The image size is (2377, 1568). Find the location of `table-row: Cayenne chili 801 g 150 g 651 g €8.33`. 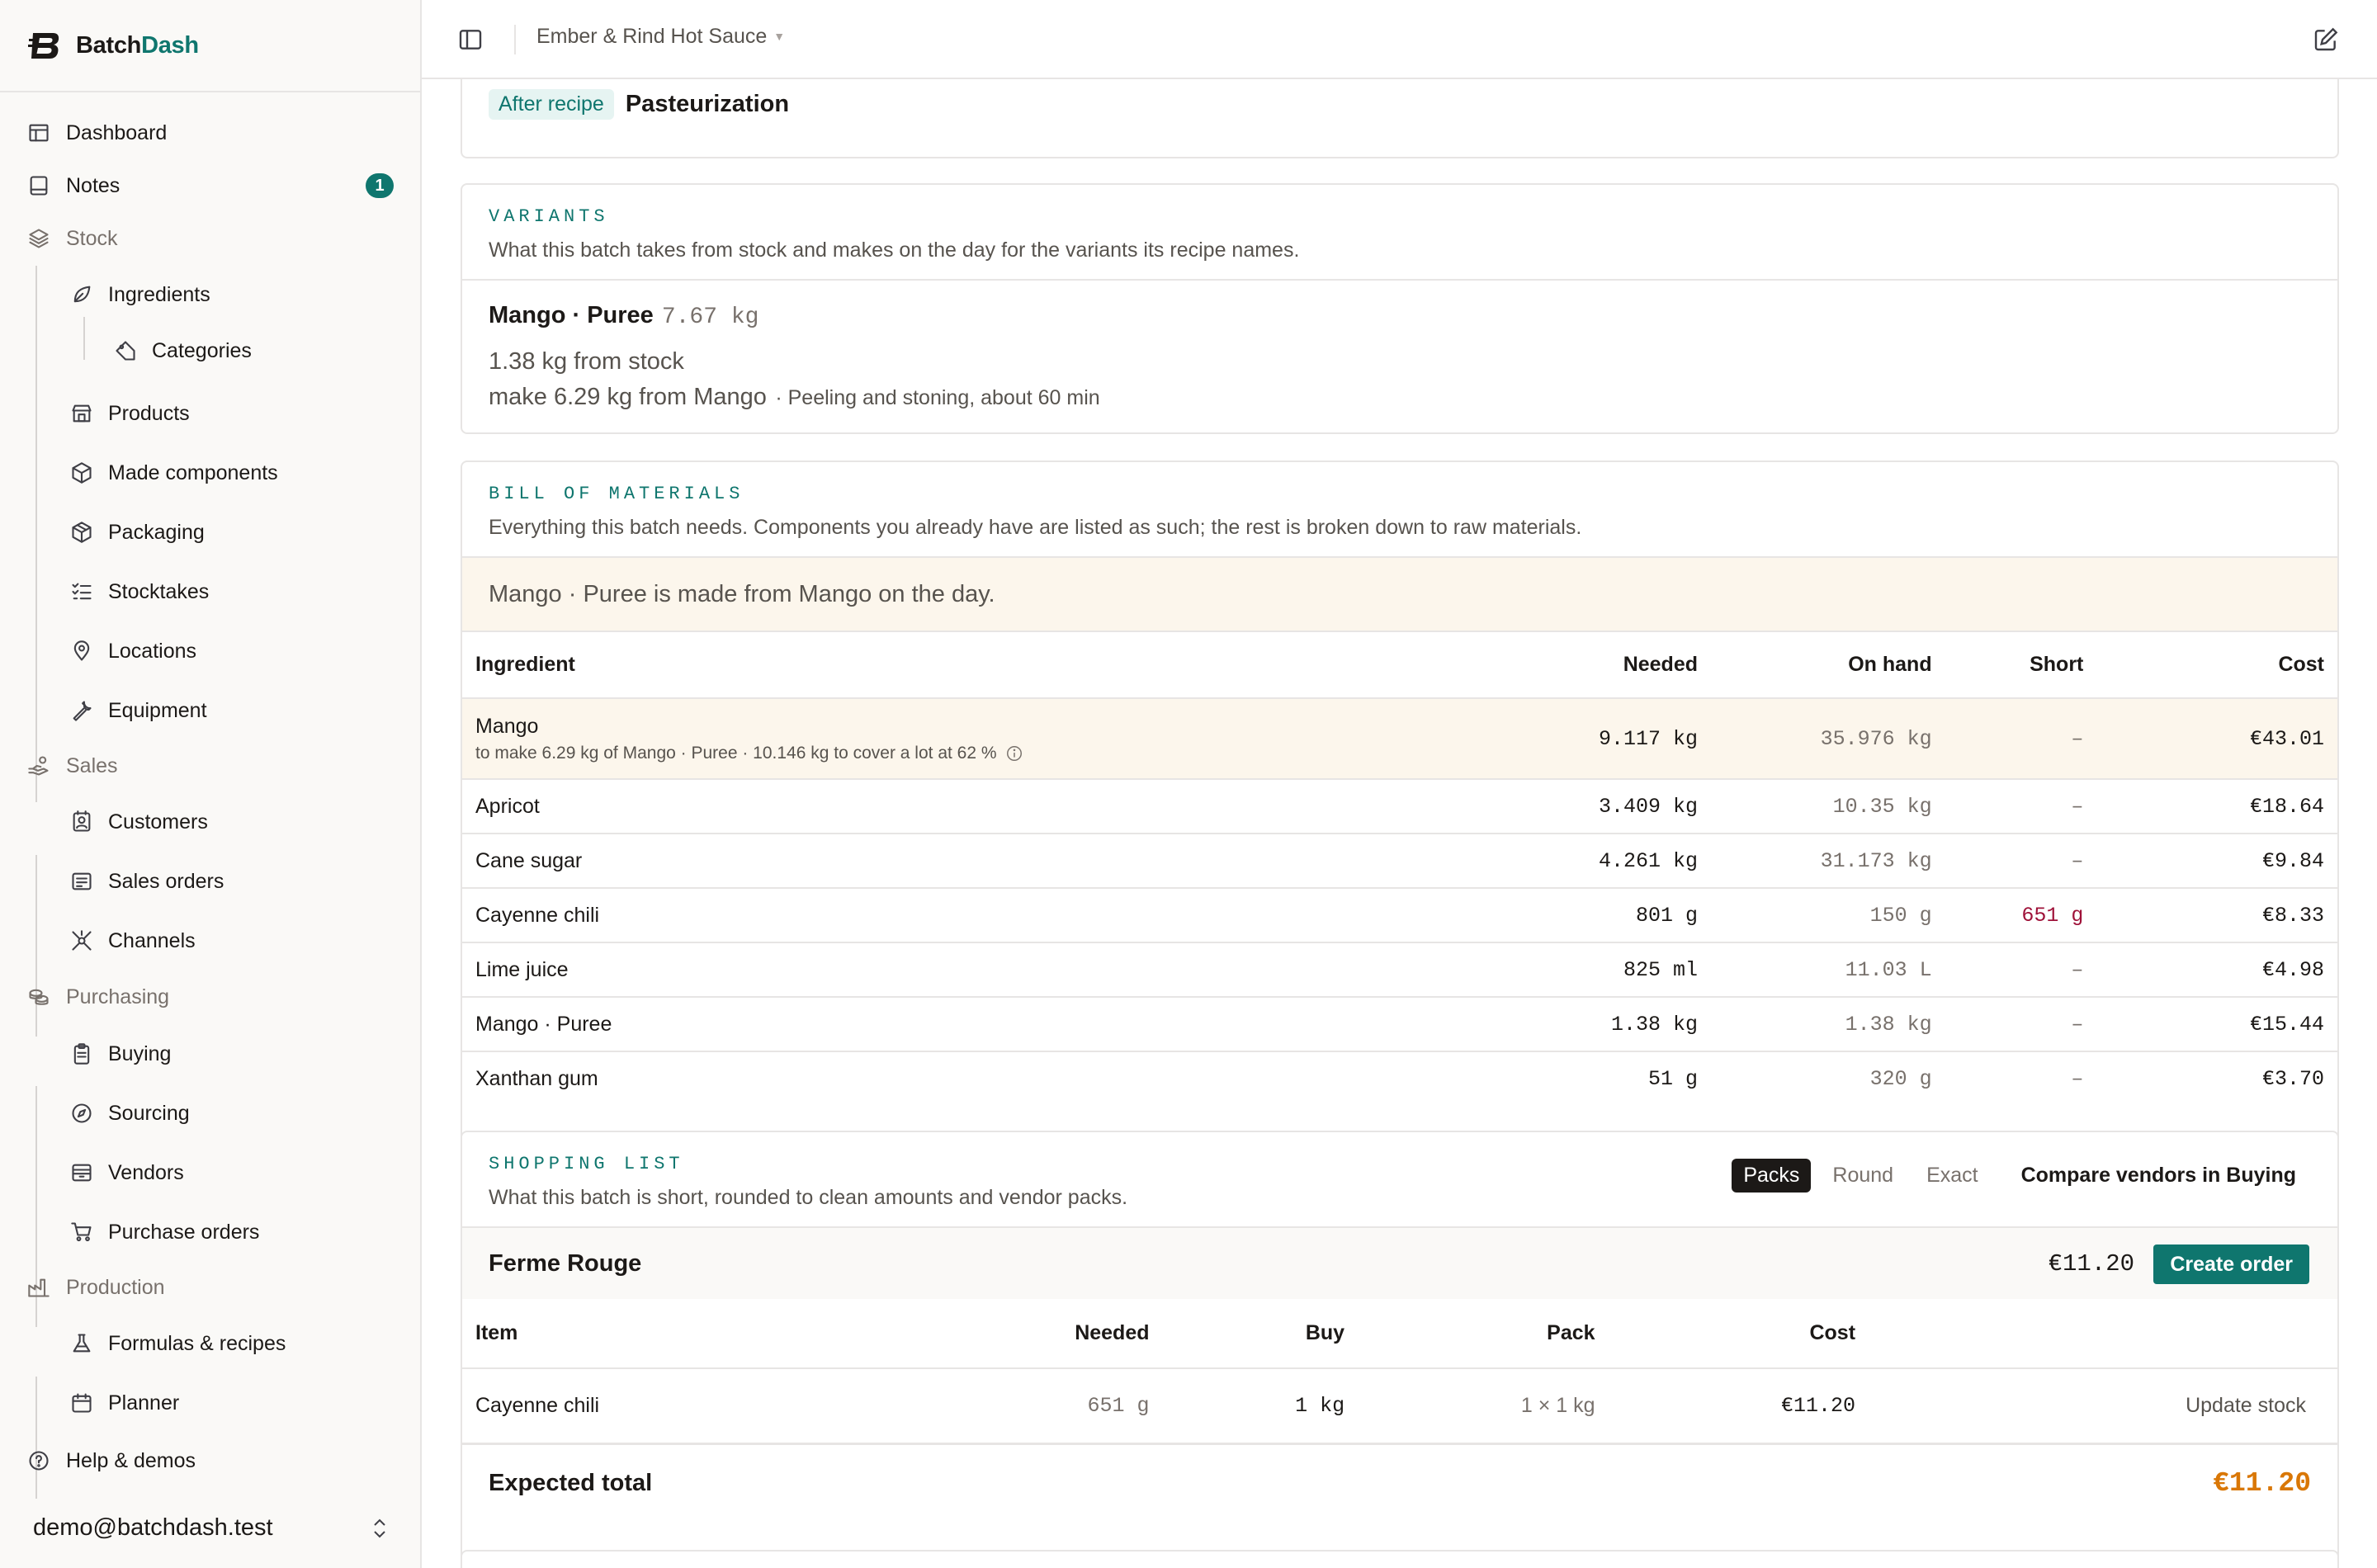

table-row: Cayenne chili 801 g 150 g 651 g €8.33 is located at coordinates (1399, 915).